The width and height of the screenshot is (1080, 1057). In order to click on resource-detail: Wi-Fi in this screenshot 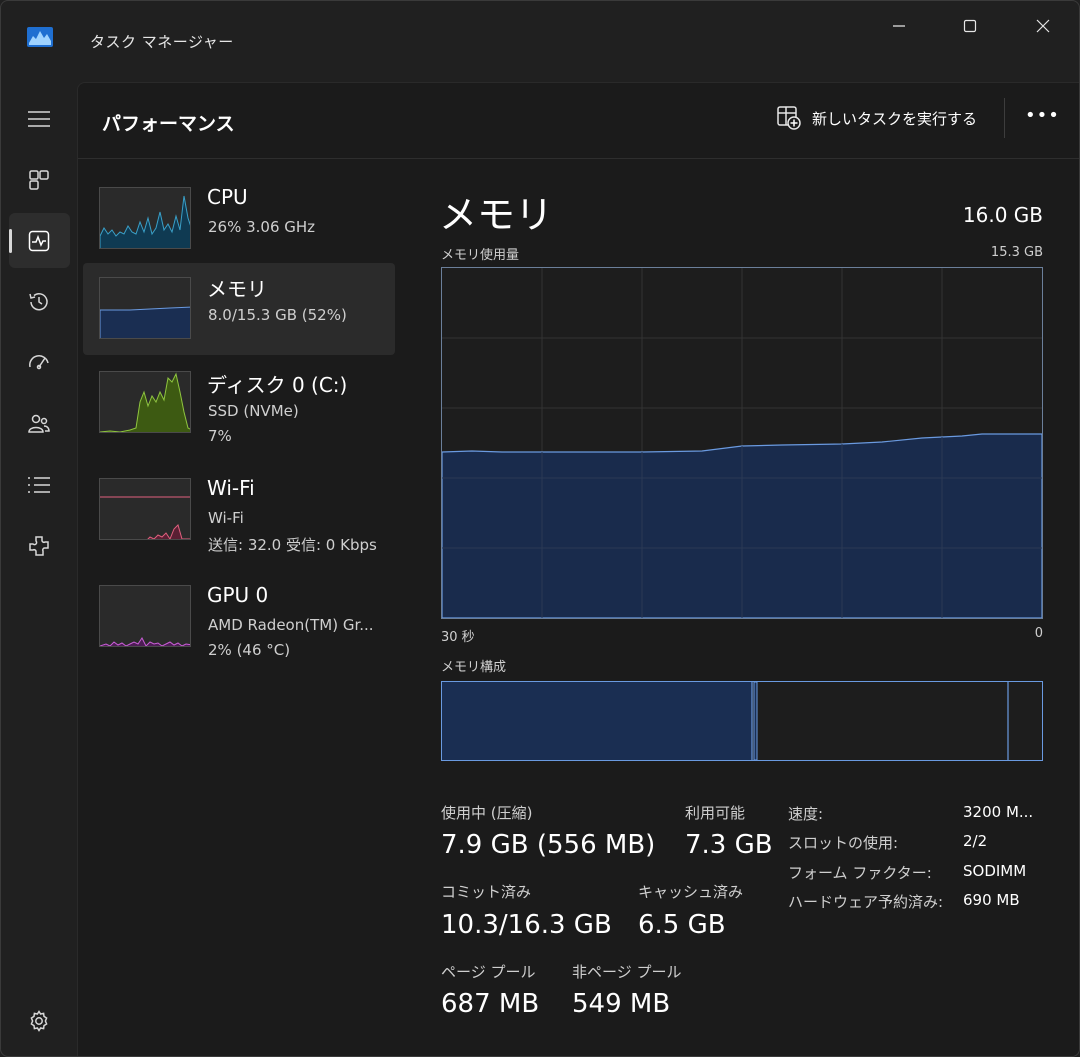, I will do `click(226, 518)`.